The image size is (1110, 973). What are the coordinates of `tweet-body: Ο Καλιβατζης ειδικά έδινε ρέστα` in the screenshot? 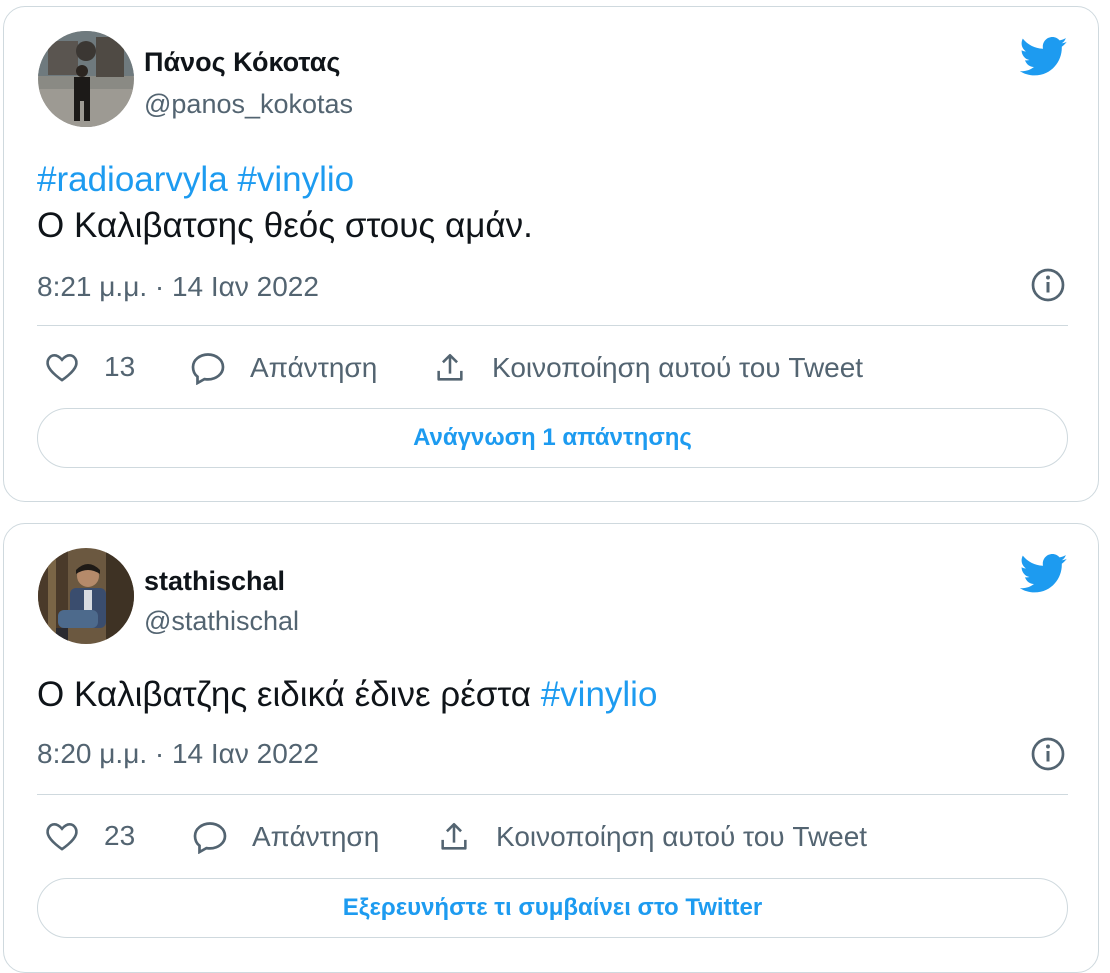 It's located at (289, 694).